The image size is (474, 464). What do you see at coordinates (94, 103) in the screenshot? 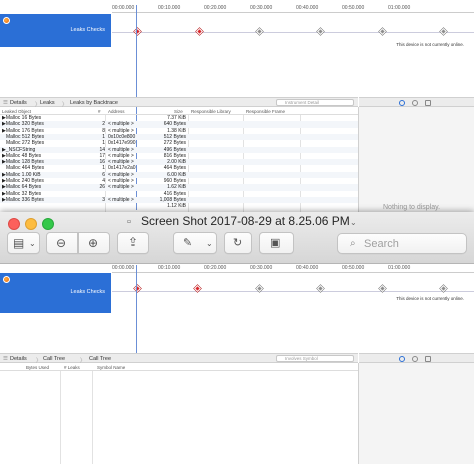
I see `leaks-by-backtrace-tab: Leaks by Backtrace` at bounding box center [94, 103].